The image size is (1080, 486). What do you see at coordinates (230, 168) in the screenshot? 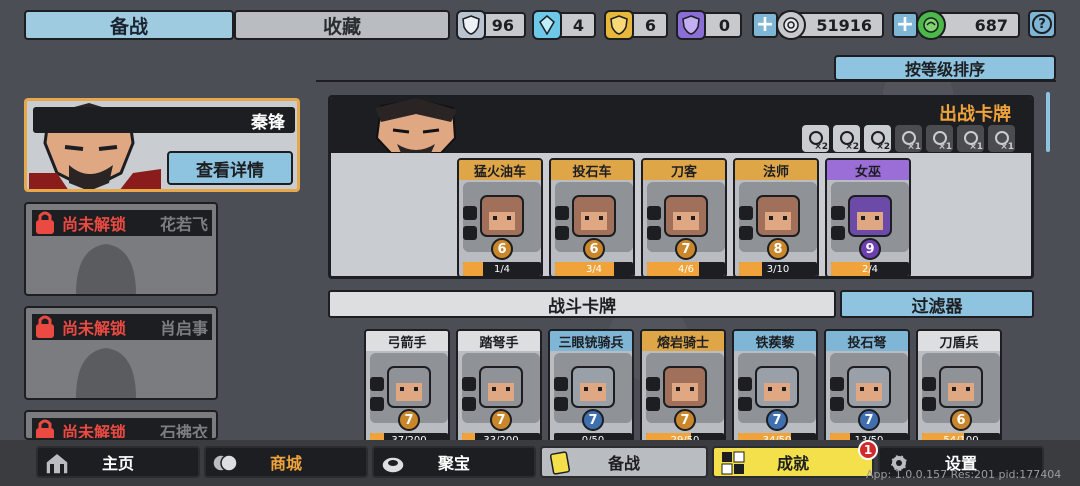
I see `view-details-button: 查看详情` at bounding box center [230, 168].